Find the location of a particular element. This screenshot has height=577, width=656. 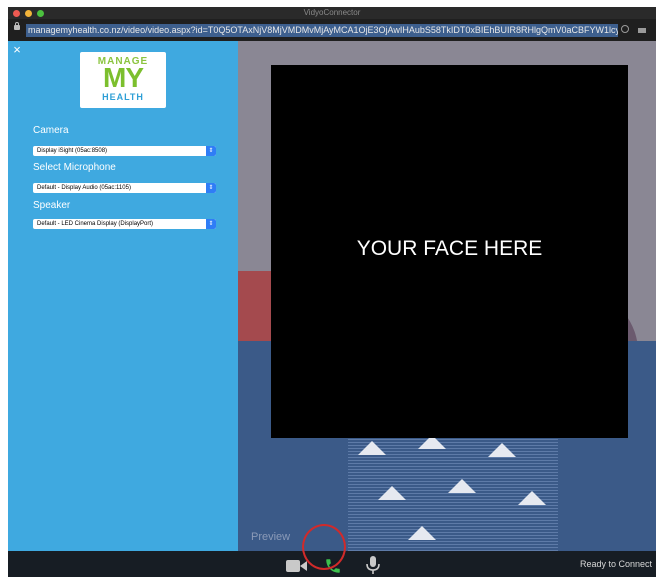

logo-health-text: HEALTH is located at coordinates (123, 97).